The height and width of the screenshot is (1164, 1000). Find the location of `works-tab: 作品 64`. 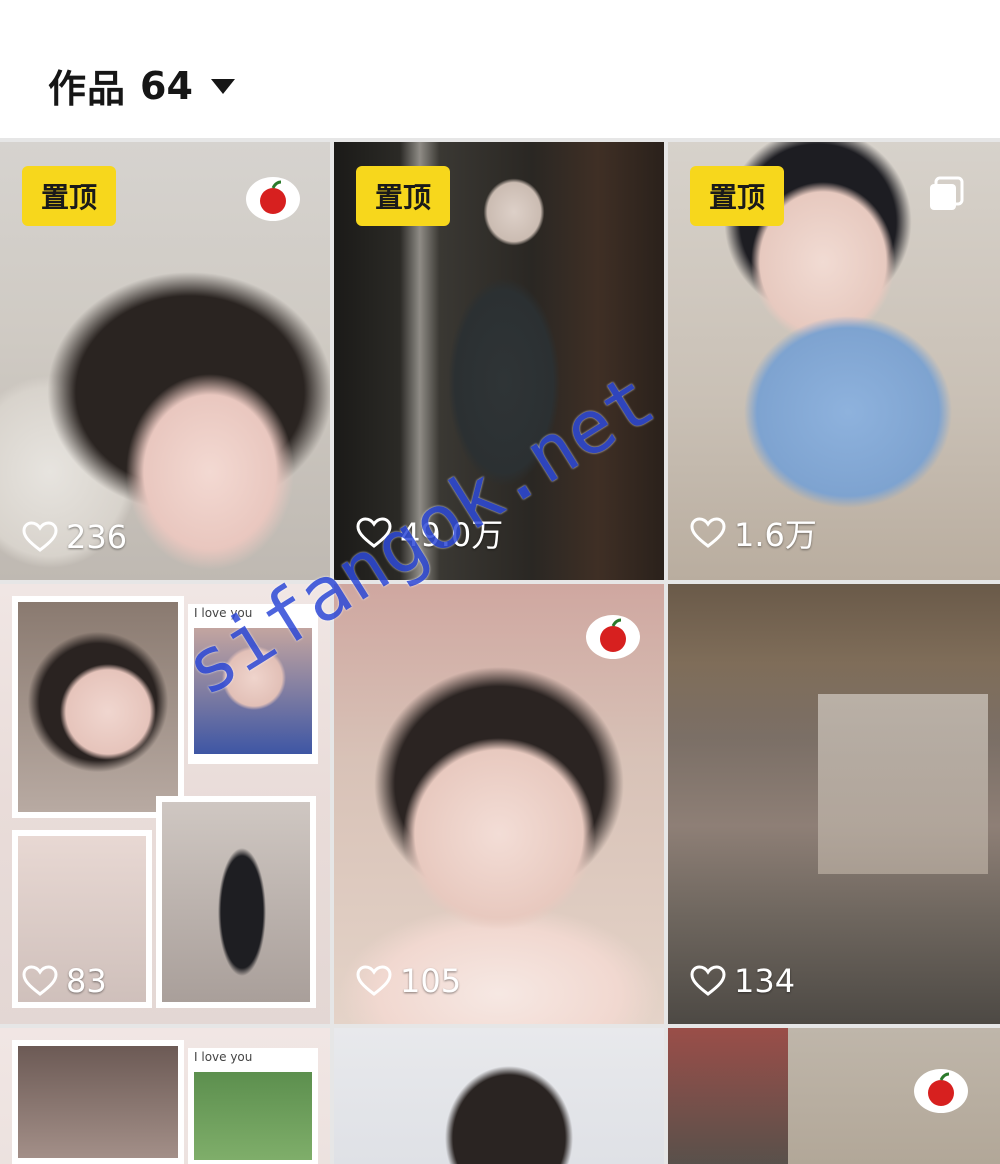

works-tab: 作品 64 is located at coordinates (141, 85).